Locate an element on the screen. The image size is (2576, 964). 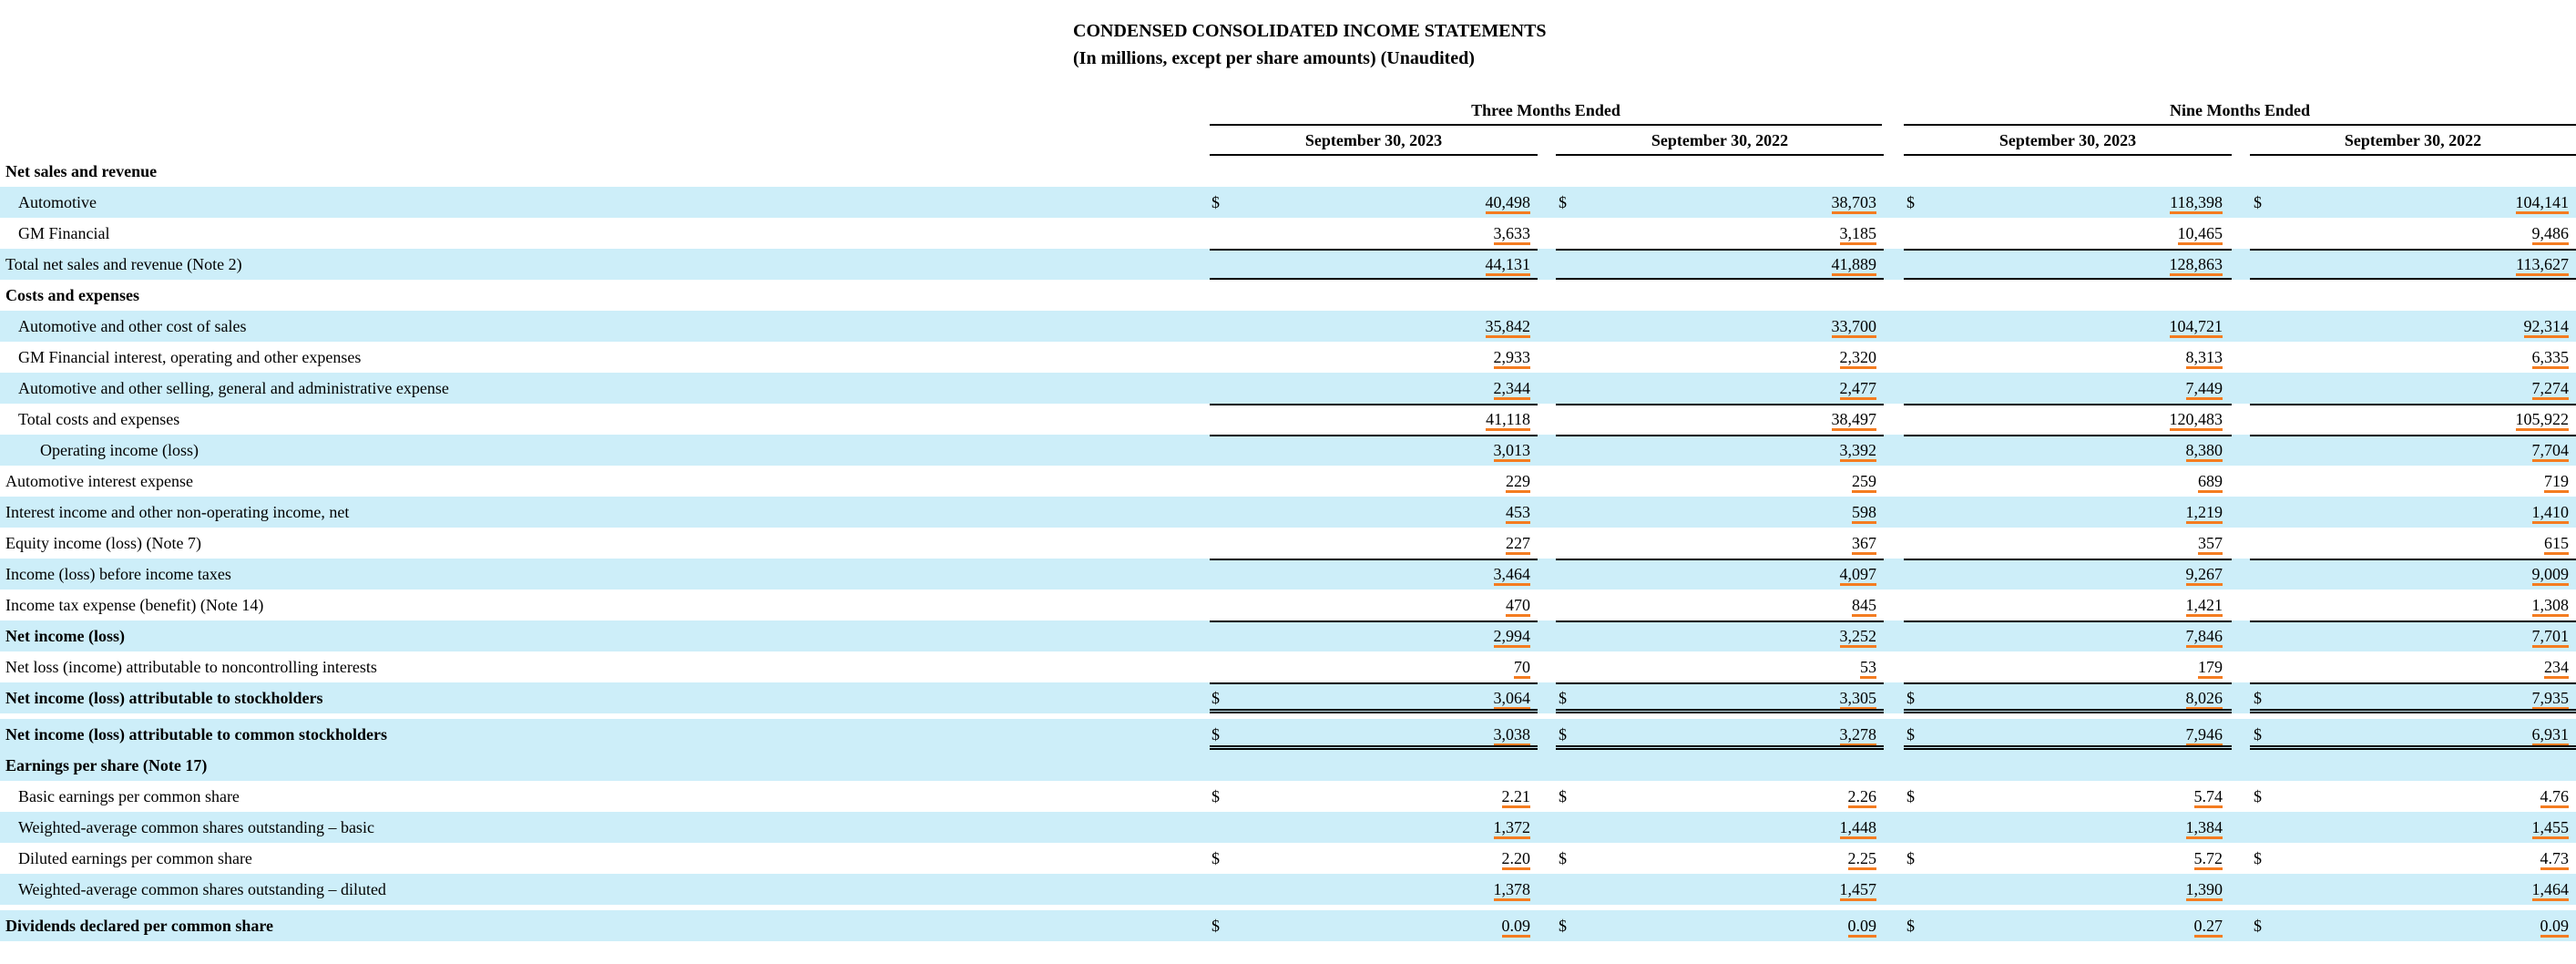
value-cell: 453 is located at coordinates (1439, 513).